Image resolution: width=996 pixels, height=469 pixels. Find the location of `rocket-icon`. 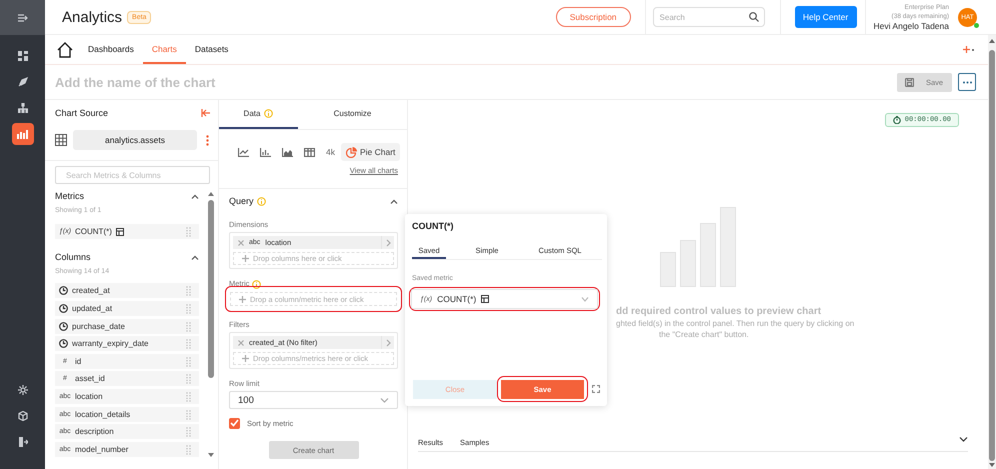

rocket-icon is located at coordinates (23, 82).